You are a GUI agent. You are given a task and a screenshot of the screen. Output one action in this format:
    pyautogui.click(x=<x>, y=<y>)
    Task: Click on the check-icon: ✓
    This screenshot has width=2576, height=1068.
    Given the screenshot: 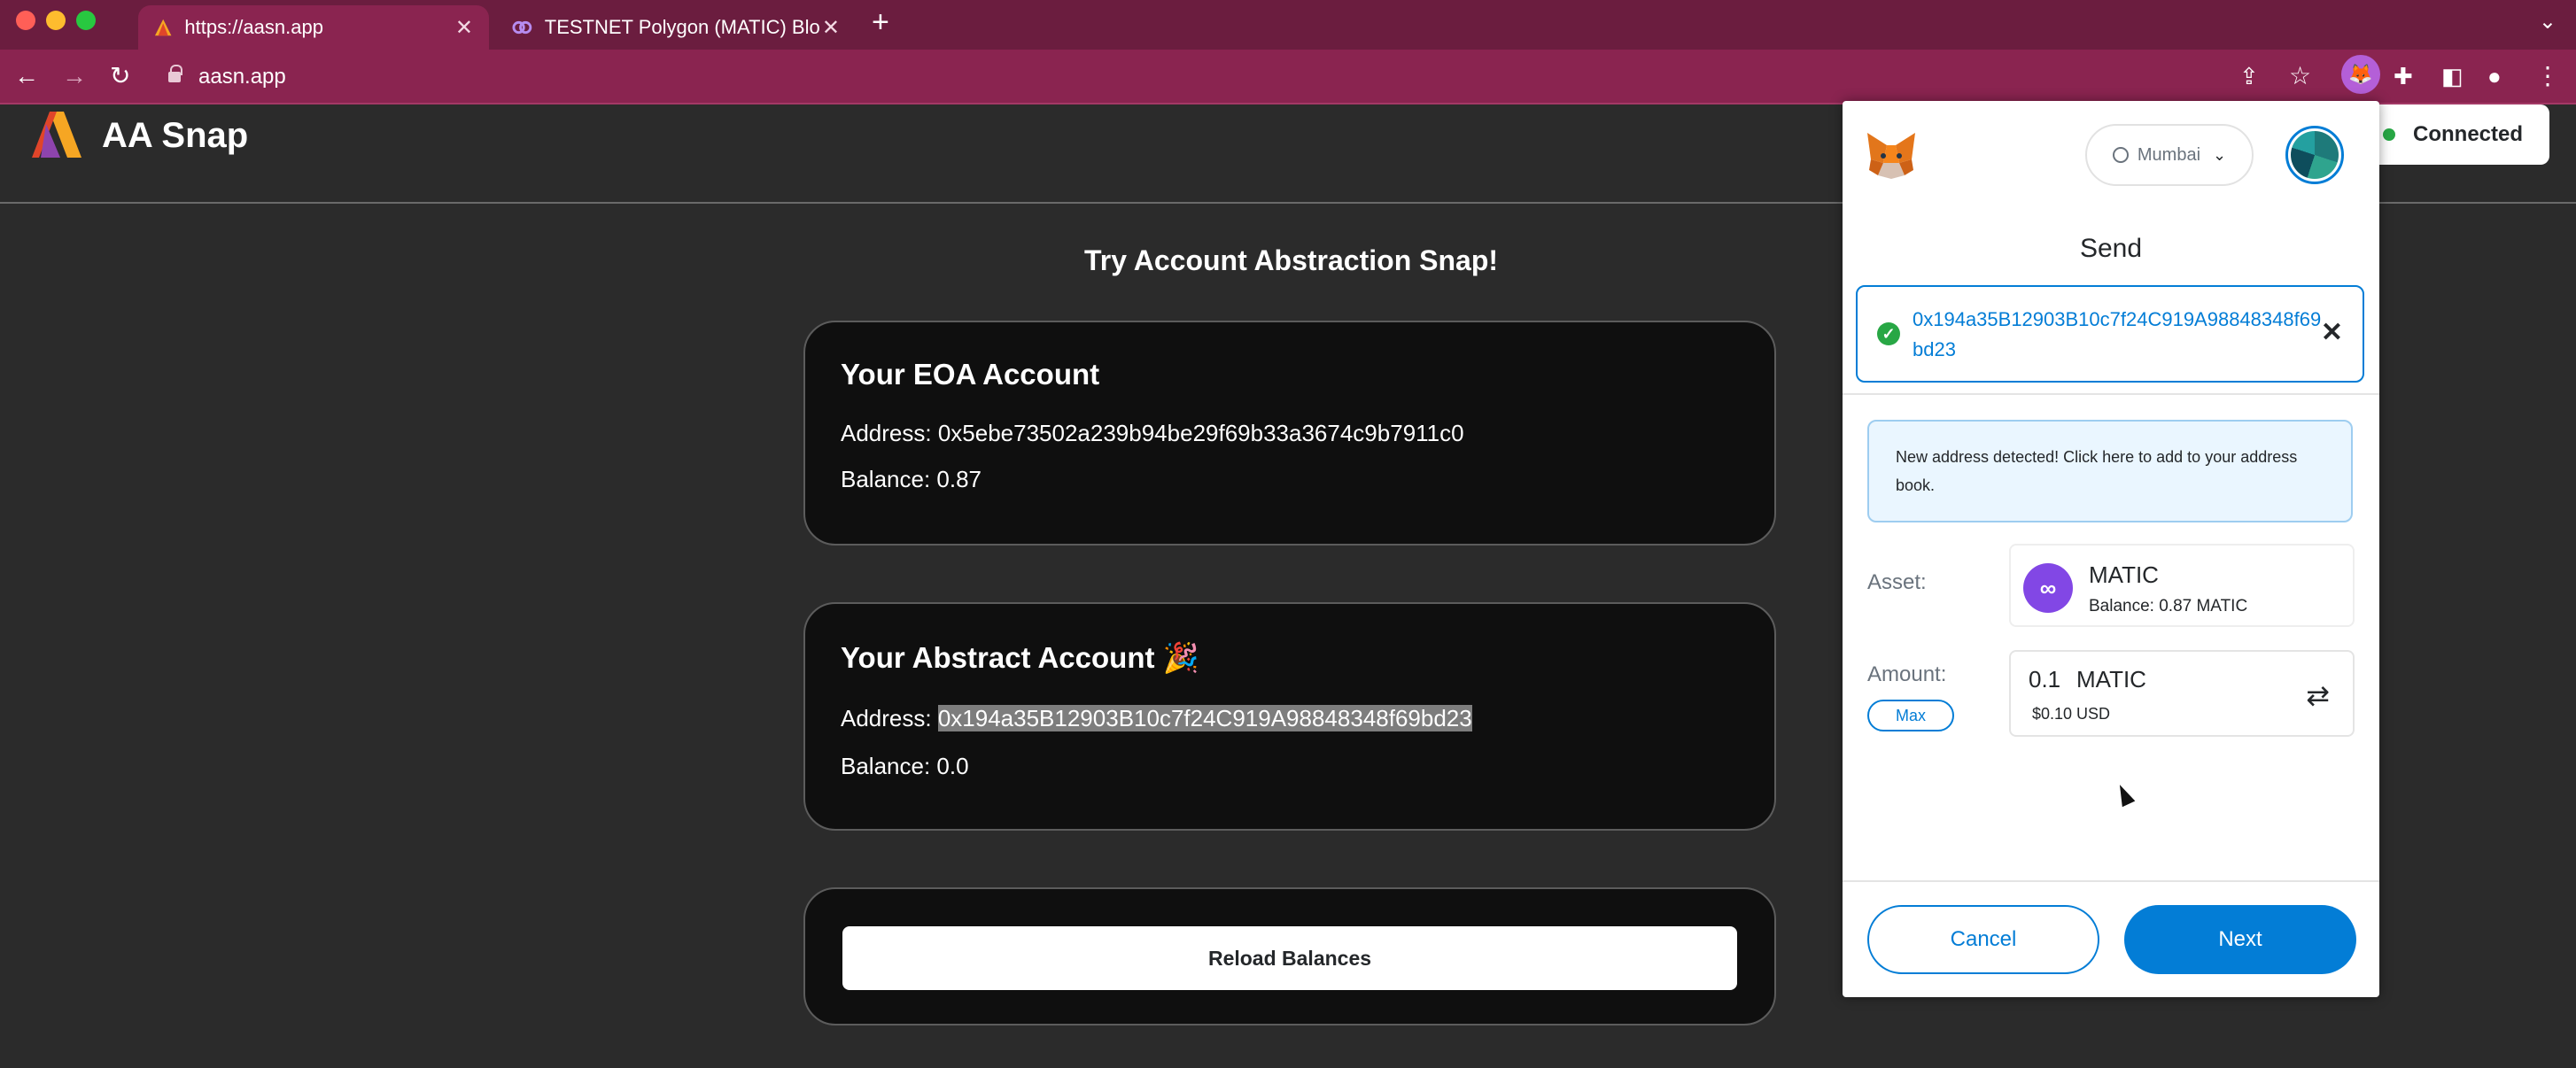 What is the action you would take?
    pyautogui.click(x=1889, y=333)
    